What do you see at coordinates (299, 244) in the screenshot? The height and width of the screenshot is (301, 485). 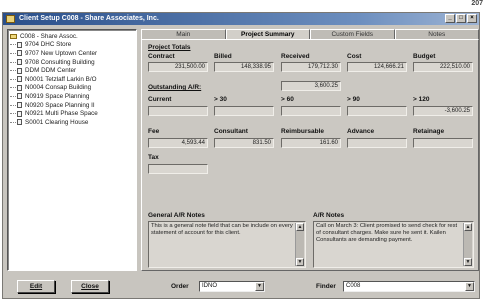 I see `general-notes-scrollbar: ▲ ▼` at bounding box center [299, 244].